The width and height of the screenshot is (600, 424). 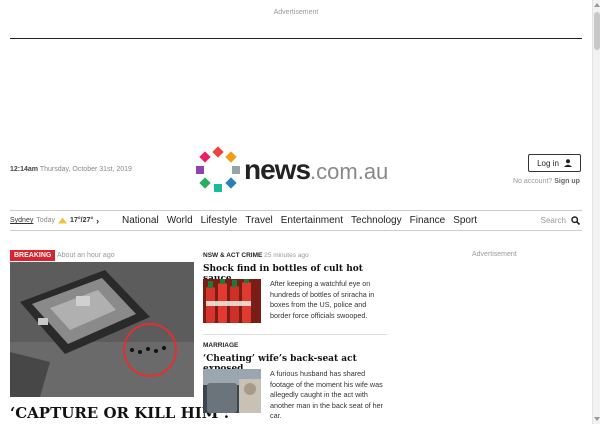 I want to click on advertisement-label-side: Advertisement, so click(x=494, y=254).